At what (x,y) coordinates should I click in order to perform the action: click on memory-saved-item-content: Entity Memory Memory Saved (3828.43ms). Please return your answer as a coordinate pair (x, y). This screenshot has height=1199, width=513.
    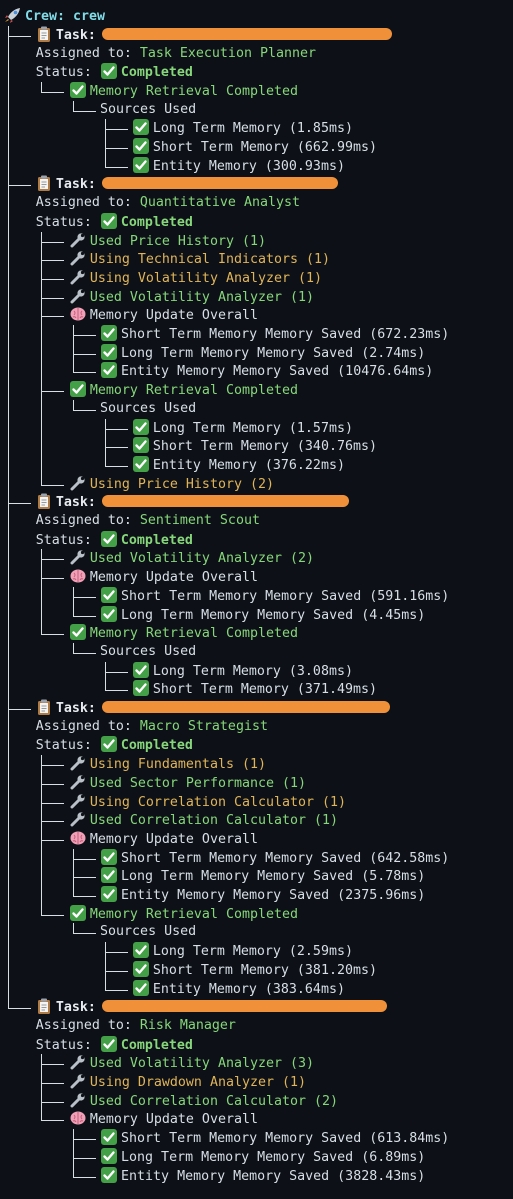
    Looking at the image, I should click on (263, 1176).